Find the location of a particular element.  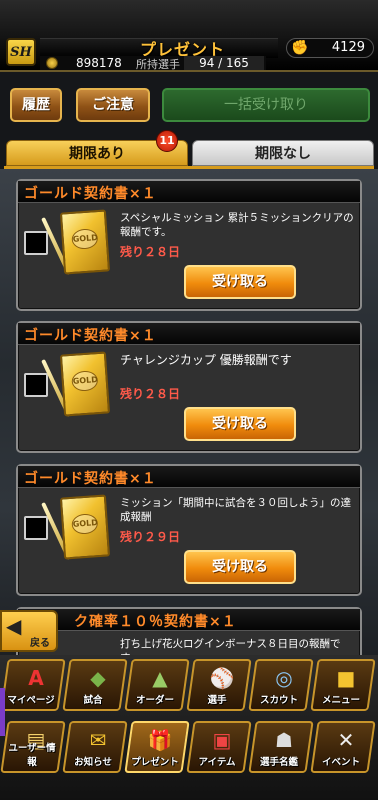

nav-row-1: A マイページ ◆ 試合 ▲ オーダー ⚾ 選手 ◎ スカウト ■ メニュー is located at coordinates (189, 687).